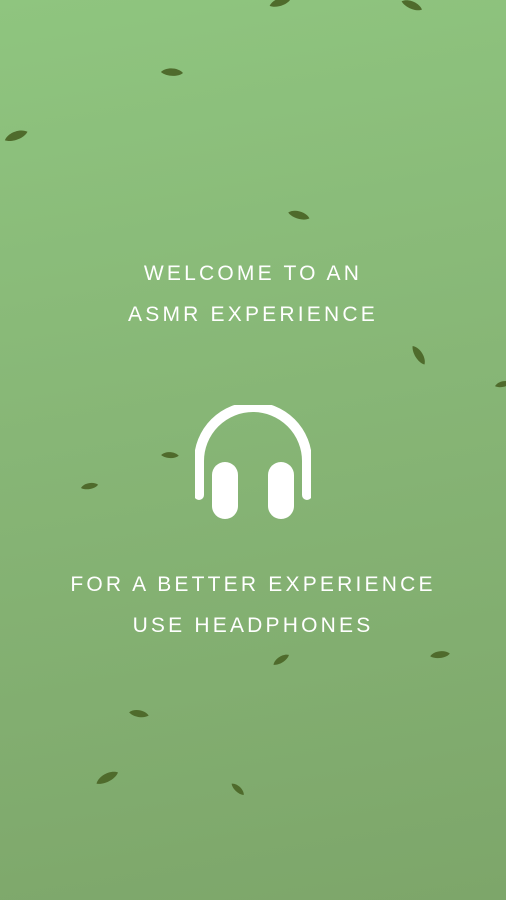 This screenshot has width=506, height=900. What do you see at coordinates (253, 463) in the screenshot?
I see `headphones-icon` at bounding box center [253, 463].